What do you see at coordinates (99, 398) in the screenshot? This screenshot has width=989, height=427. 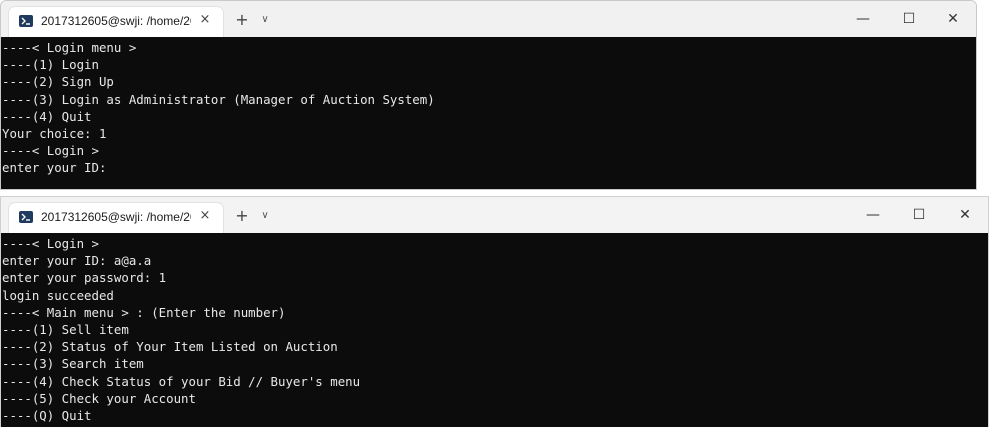 I see `terminal-line: ----(5) Check your Account` at bounding box center [99, 398].